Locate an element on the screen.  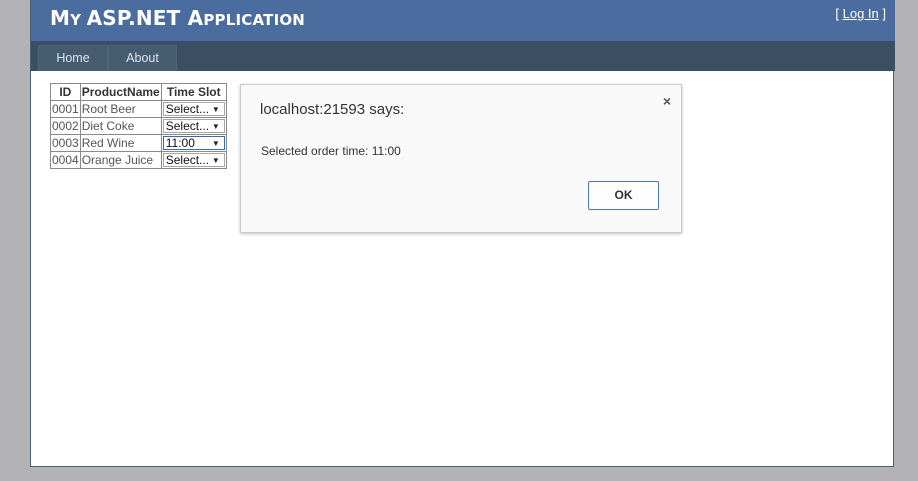
cell-product-name: Diet Coke is located at coordinates (120, 126).